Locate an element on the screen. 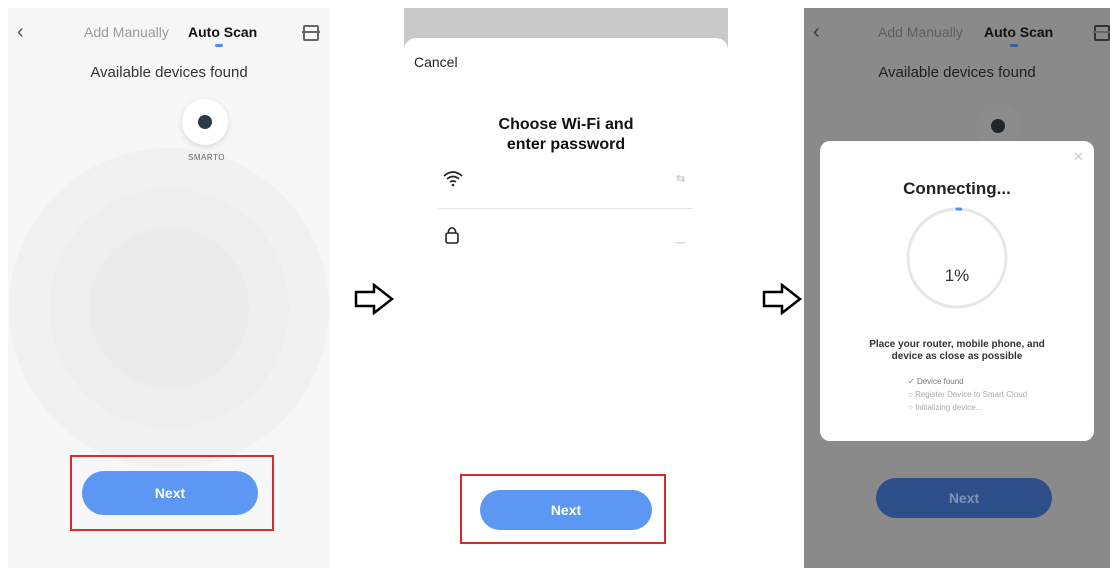 This screenshot has height=570, width=1114. sheet-title-line2: enter password is located at coordinates (566, 144).